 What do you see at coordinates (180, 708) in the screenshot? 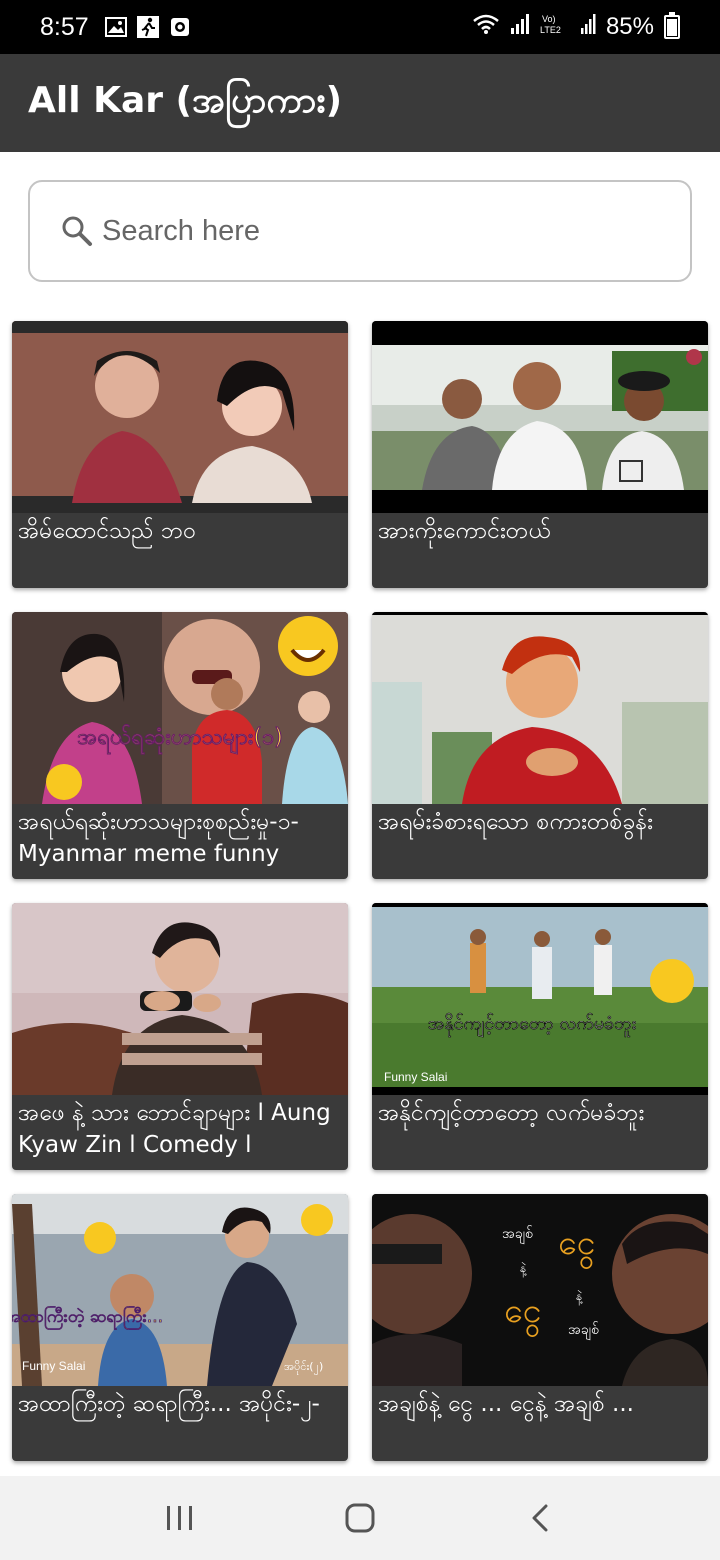
I see `video-thumbnail: အရယ်ရဆုံးဟာသများ(၁)` at bounding box center [180, 708].